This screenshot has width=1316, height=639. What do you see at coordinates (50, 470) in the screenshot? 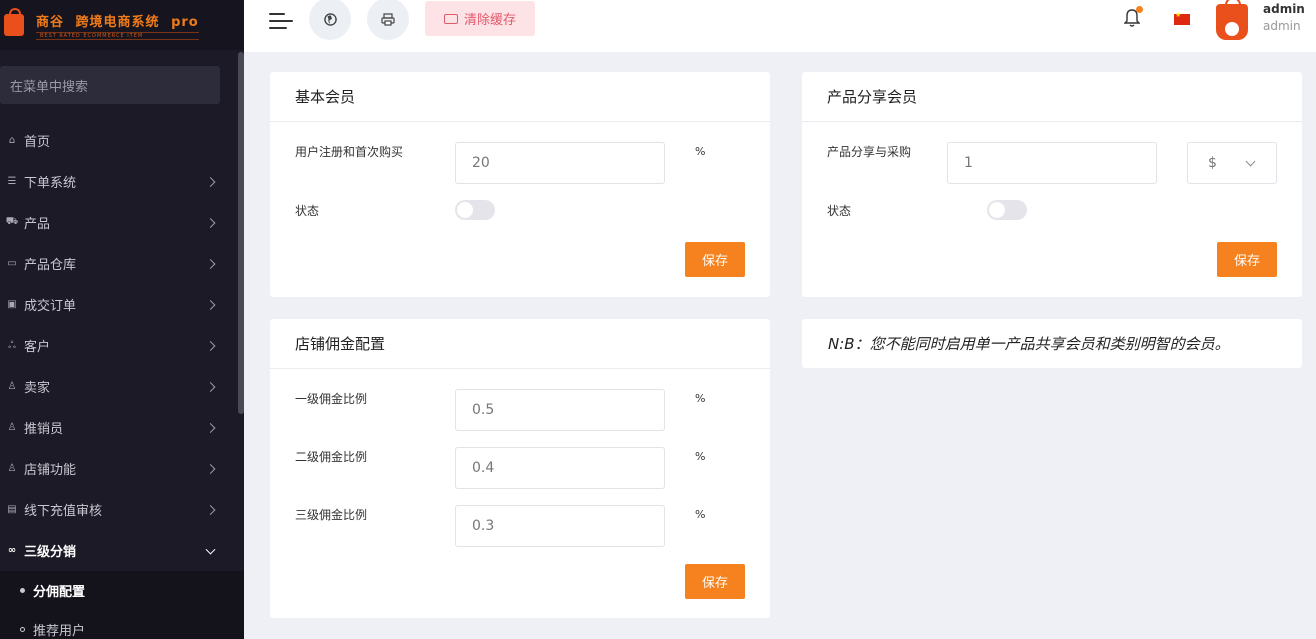
I see `sidebar-item-label: 店铺功能` at bounding box center [50, 470].